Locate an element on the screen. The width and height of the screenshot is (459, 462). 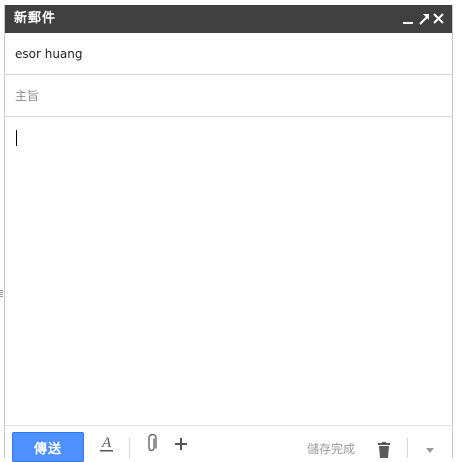
to-field: esor huang is located at coordinates (228, 54).